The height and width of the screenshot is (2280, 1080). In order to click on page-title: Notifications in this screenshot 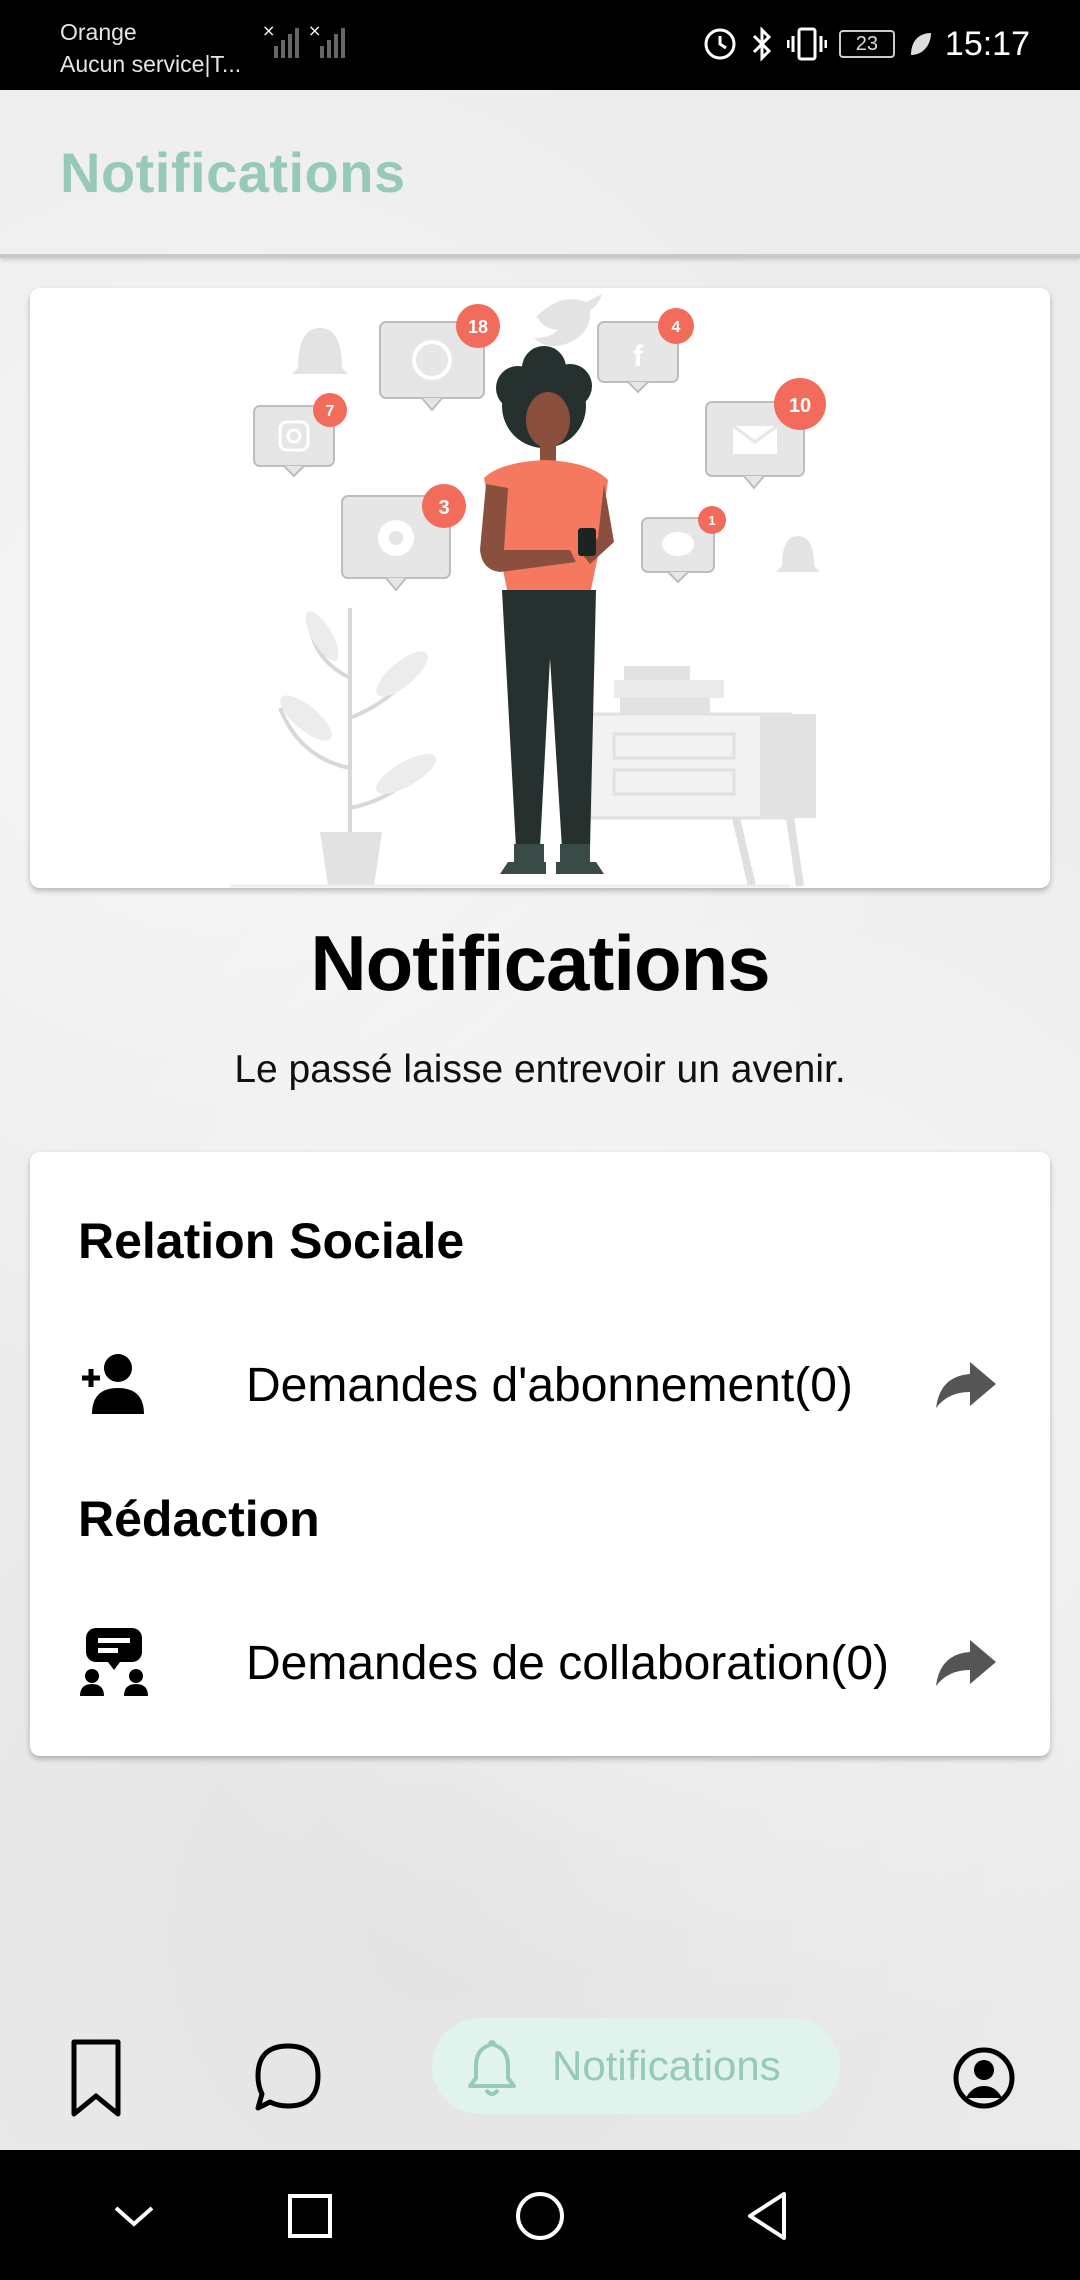, I will do `click(233, 172)`.